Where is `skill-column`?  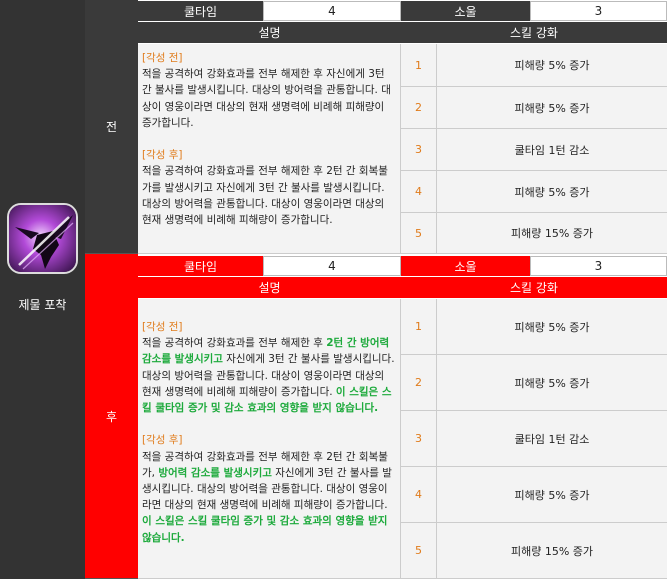
skill-column is located at coordinates (42, 289).